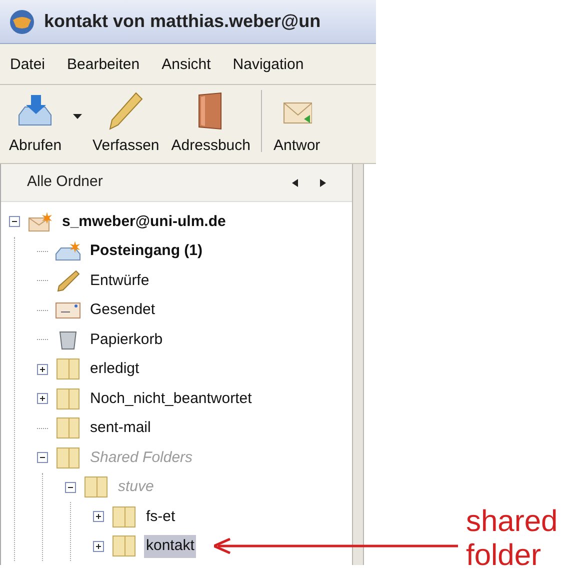 This screenshot has height=582, width=588. Describe the element at coordinates (120, 281) in the screenshot. I see `folder-item: Entwürfe` at that location.